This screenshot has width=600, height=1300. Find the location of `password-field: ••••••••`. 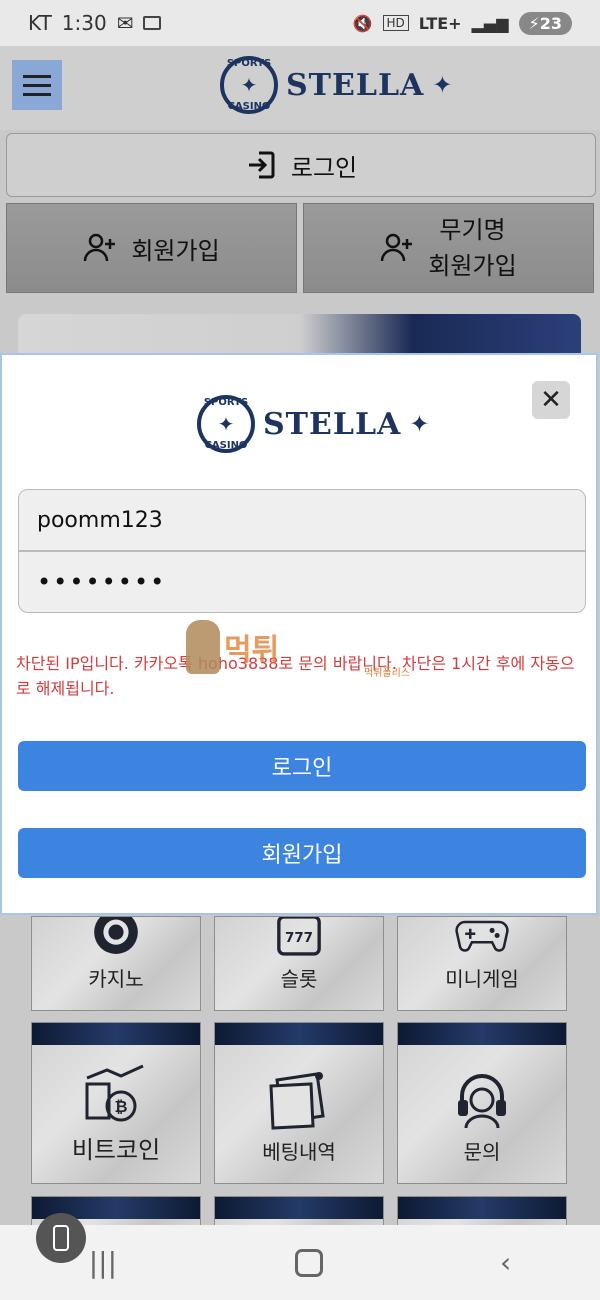

password-field: •••••••• is located at coordinates (302, 582).